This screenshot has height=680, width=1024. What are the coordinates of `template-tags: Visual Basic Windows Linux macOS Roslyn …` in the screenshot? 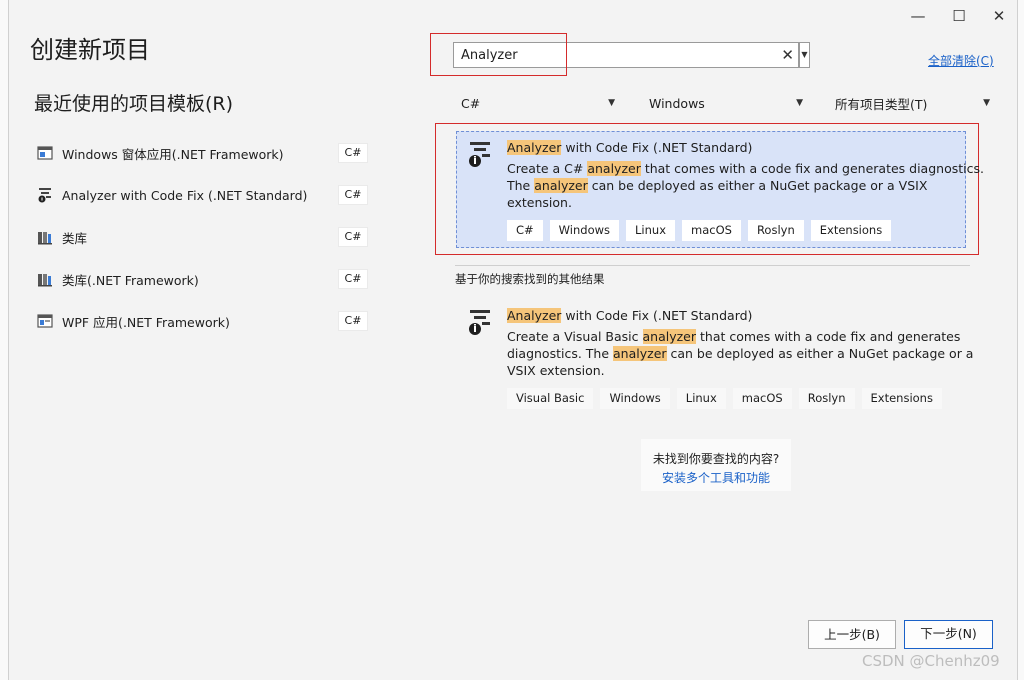 It's located at (724, 398).